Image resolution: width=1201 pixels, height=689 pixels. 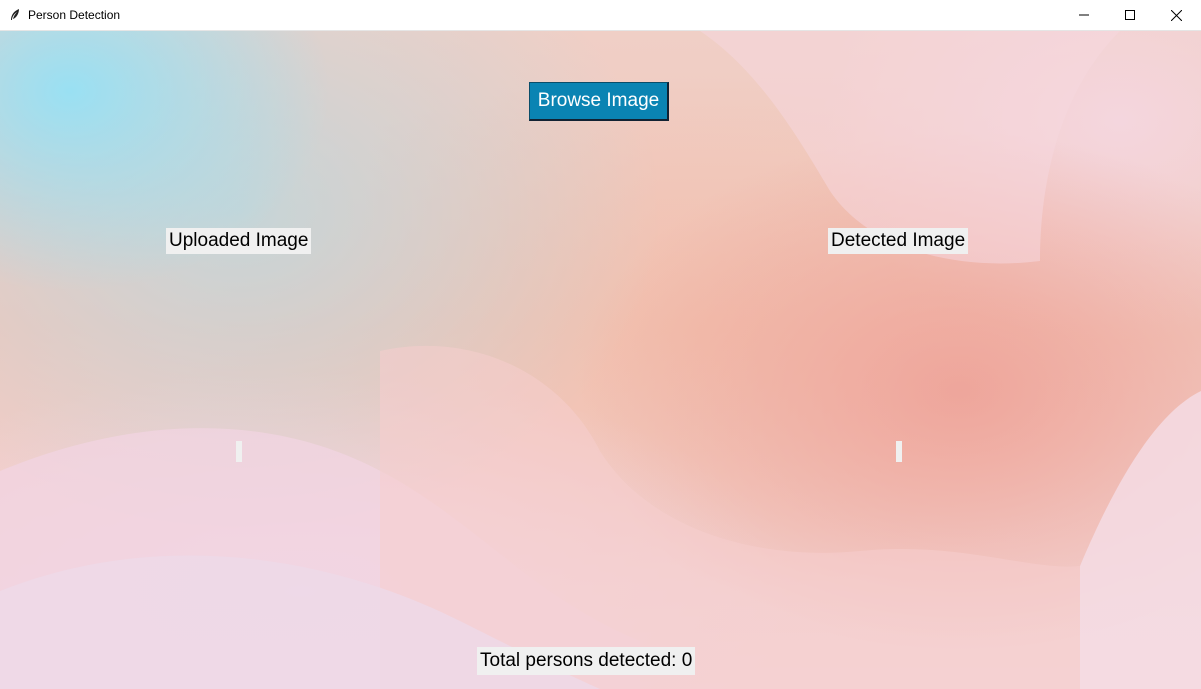 I want to click on uploaded-image-panel, so click(x=239, y=451).